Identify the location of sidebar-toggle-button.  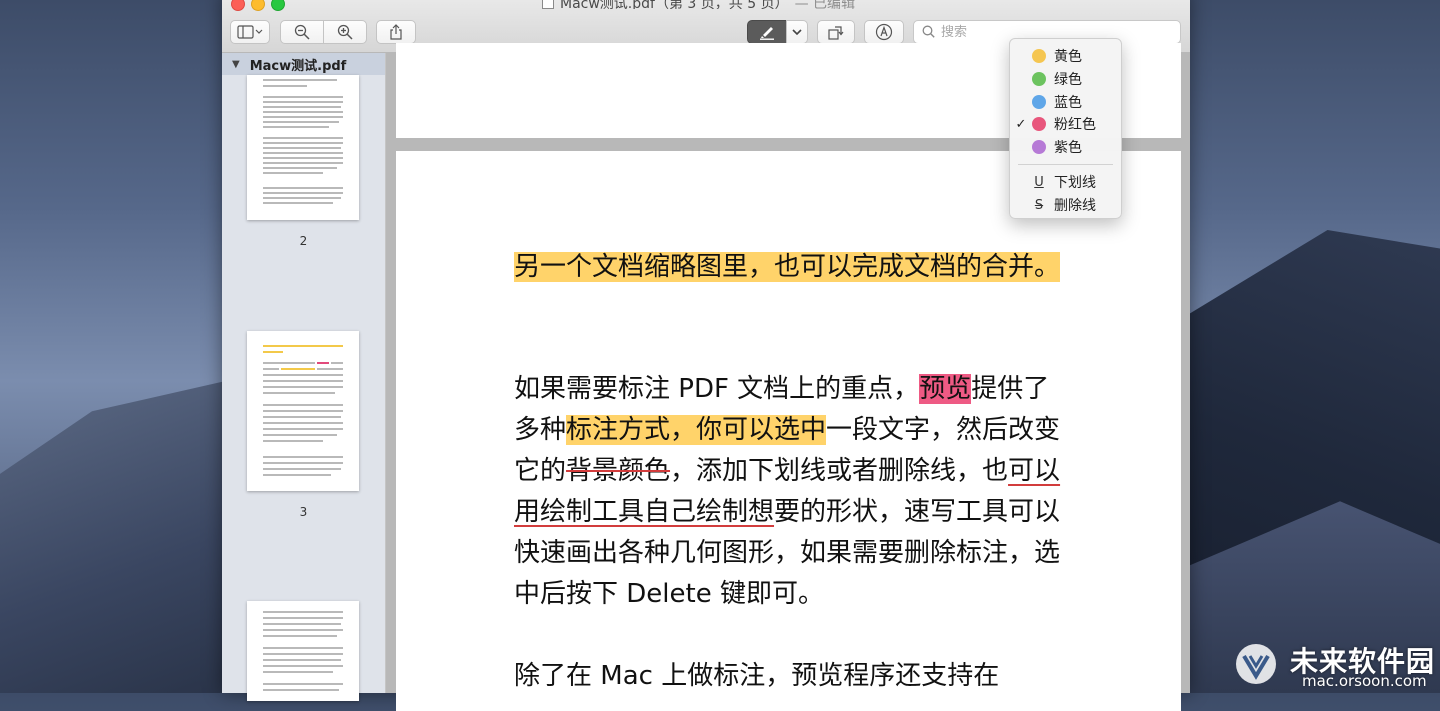
(250, 32).